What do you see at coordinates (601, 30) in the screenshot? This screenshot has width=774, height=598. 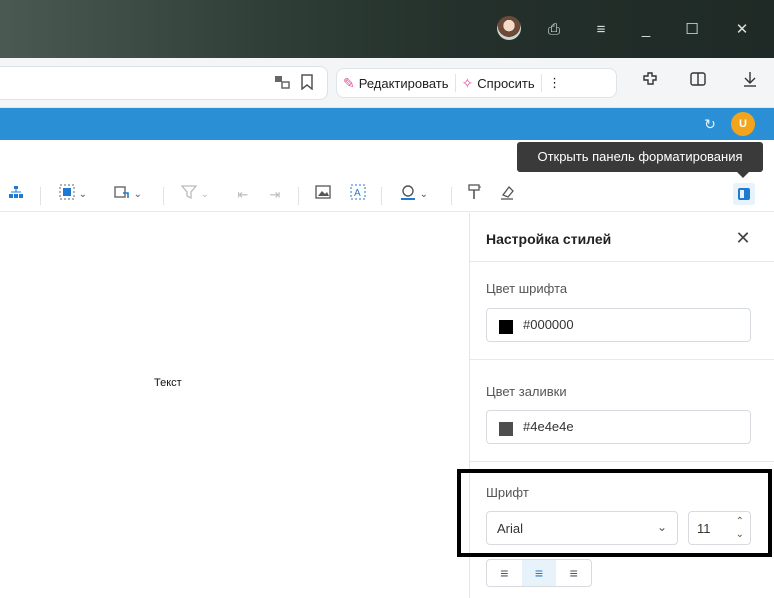 I see `menu-icon: ≡` at bounding box center [601, 30].